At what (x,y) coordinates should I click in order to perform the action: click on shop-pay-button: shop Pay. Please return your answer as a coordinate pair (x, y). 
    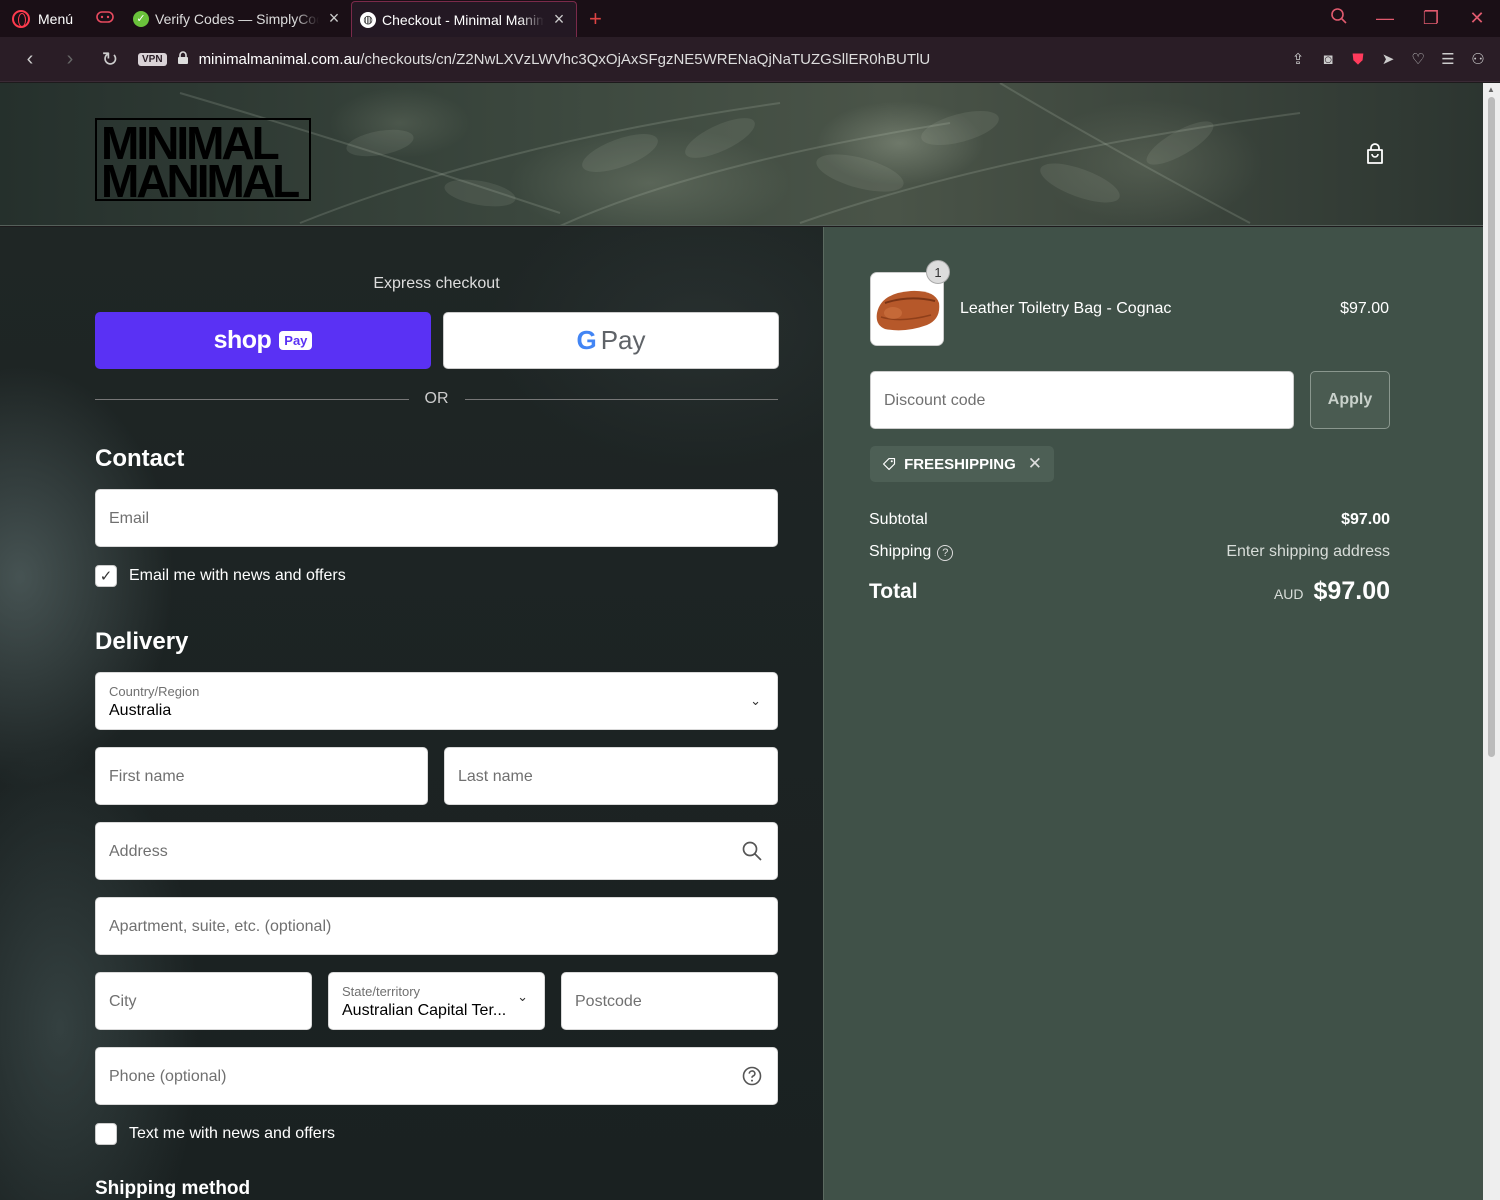
    Looking at the image, I should click on (263, 340).